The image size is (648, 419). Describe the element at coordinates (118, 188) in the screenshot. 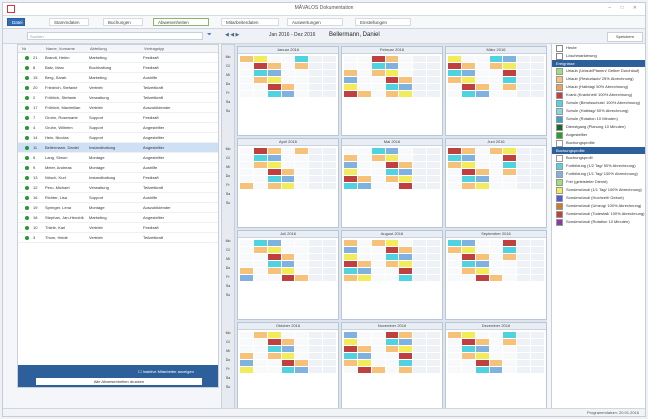

I see `employee-row: 12 Peru, Michael Verwaltung Teilzeitkraft` at that location.